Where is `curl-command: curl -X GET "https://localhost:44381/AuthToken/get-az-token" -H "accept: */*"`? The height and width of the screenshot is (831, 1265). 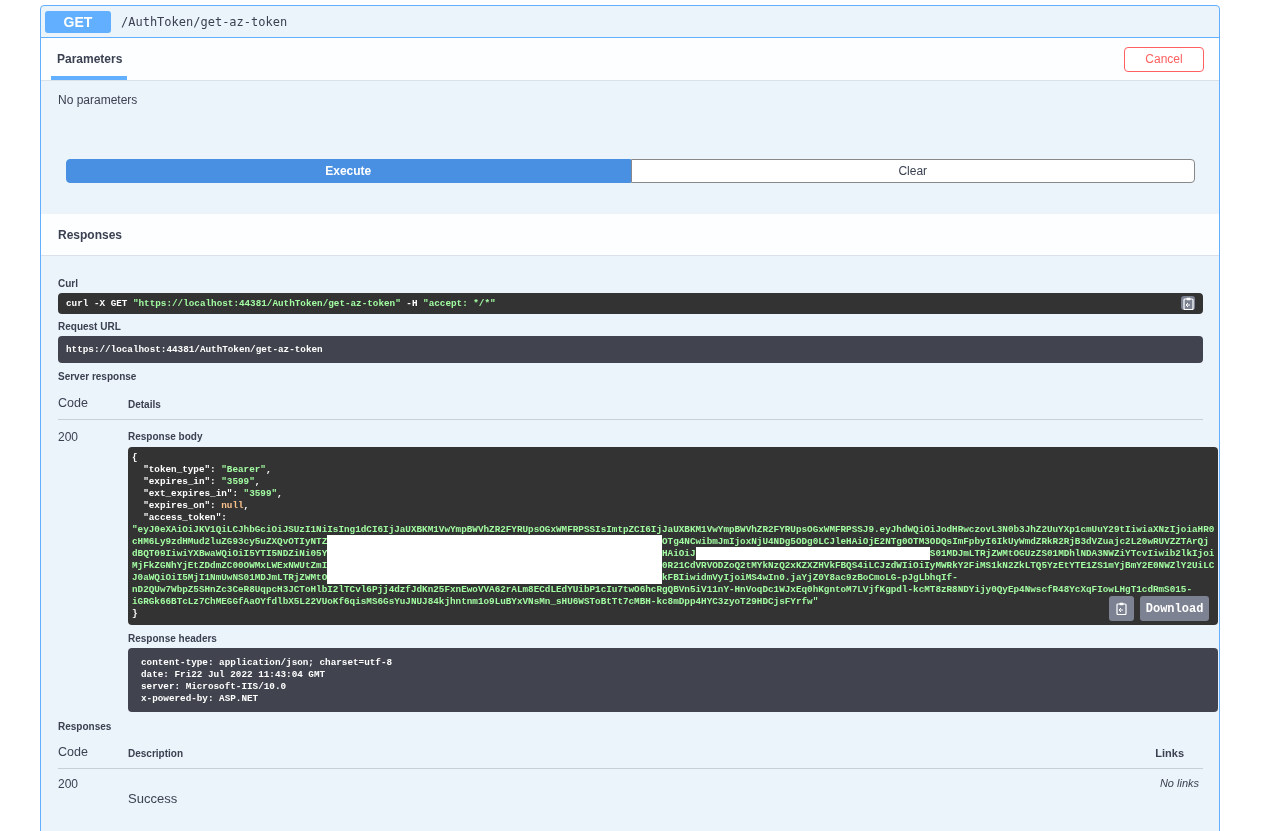
curl-command: curl -X GET "https://localhost:44381/AuthToken/get-az-token" -H "accept: */*" is located at coordinates (630, 303).